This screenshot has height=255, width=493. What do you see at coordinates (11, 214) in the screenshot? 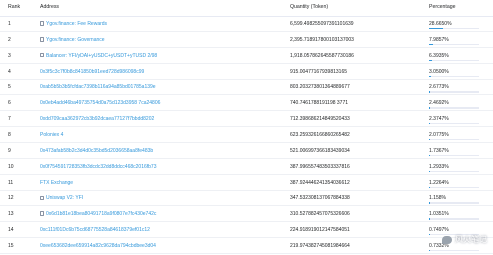
I see `rank-cell: 13` at bounding box center [11, 214].